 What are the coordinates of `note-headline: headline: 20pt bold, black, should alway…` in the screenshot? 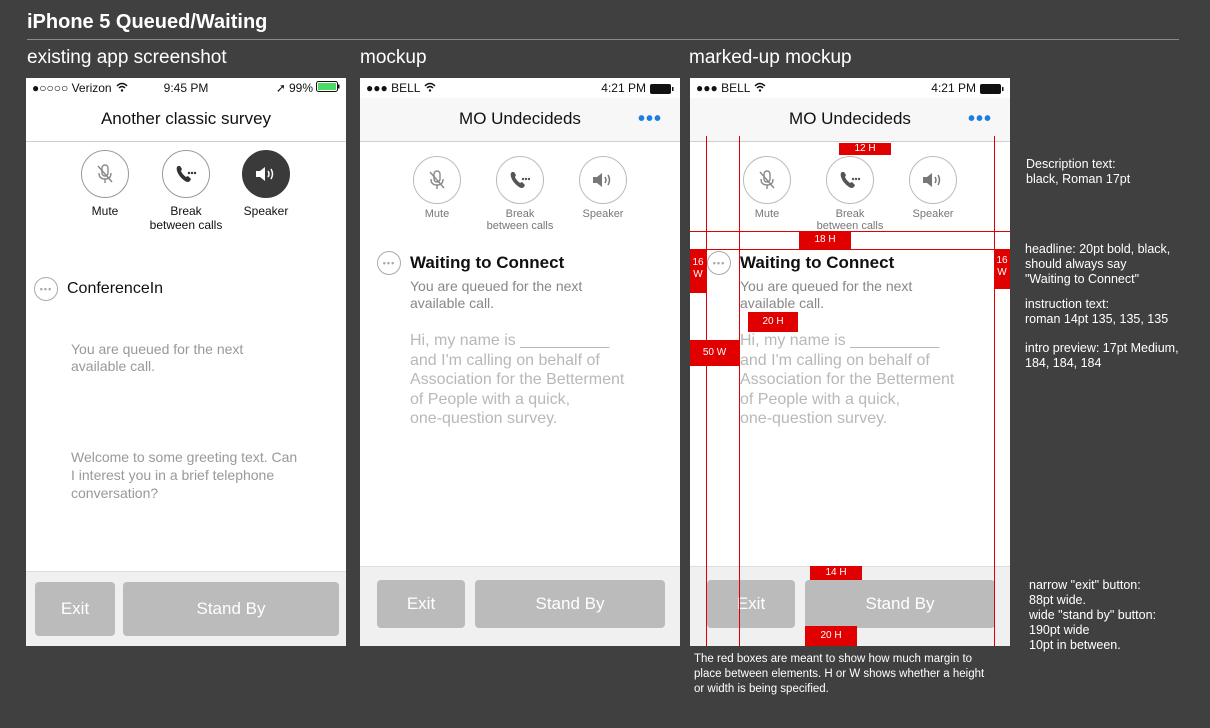 It's located at (1098, 264).